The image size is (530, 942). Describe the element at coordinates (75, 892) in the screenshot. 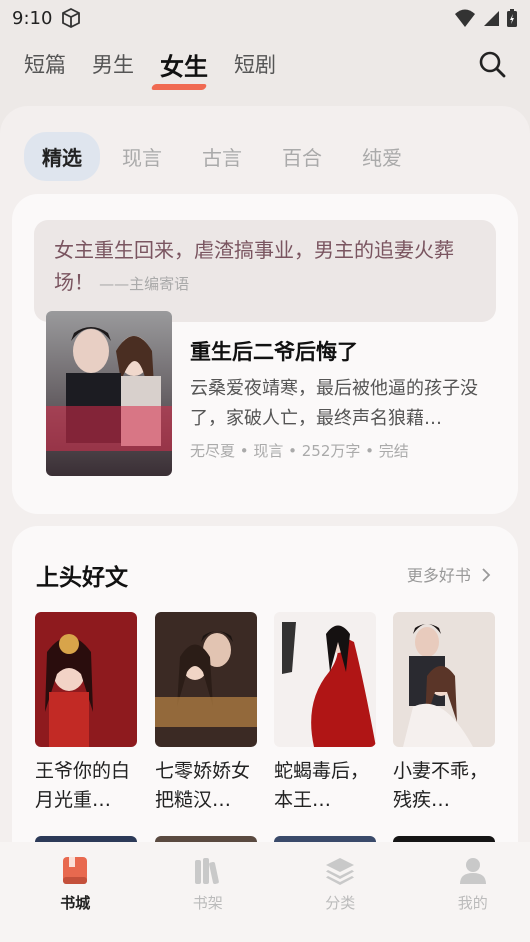

I see `nav-bookstore: 书城` at that location.